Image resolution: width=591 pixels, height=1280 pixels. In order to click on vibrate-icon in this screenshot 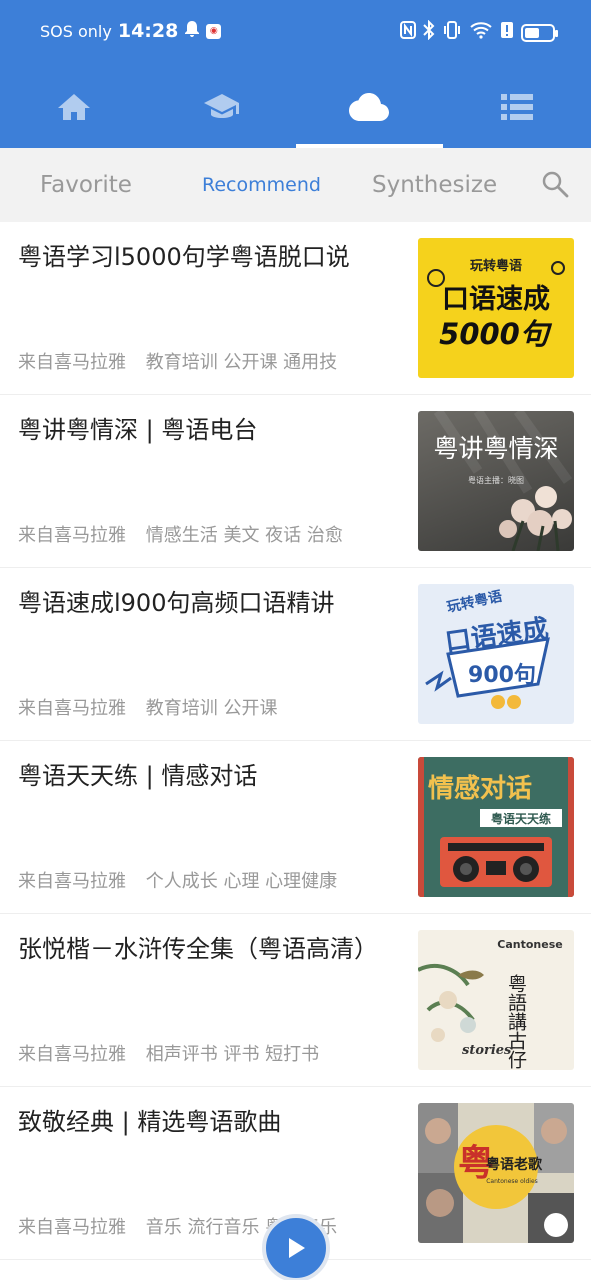, I will do `click(452, 32)`.